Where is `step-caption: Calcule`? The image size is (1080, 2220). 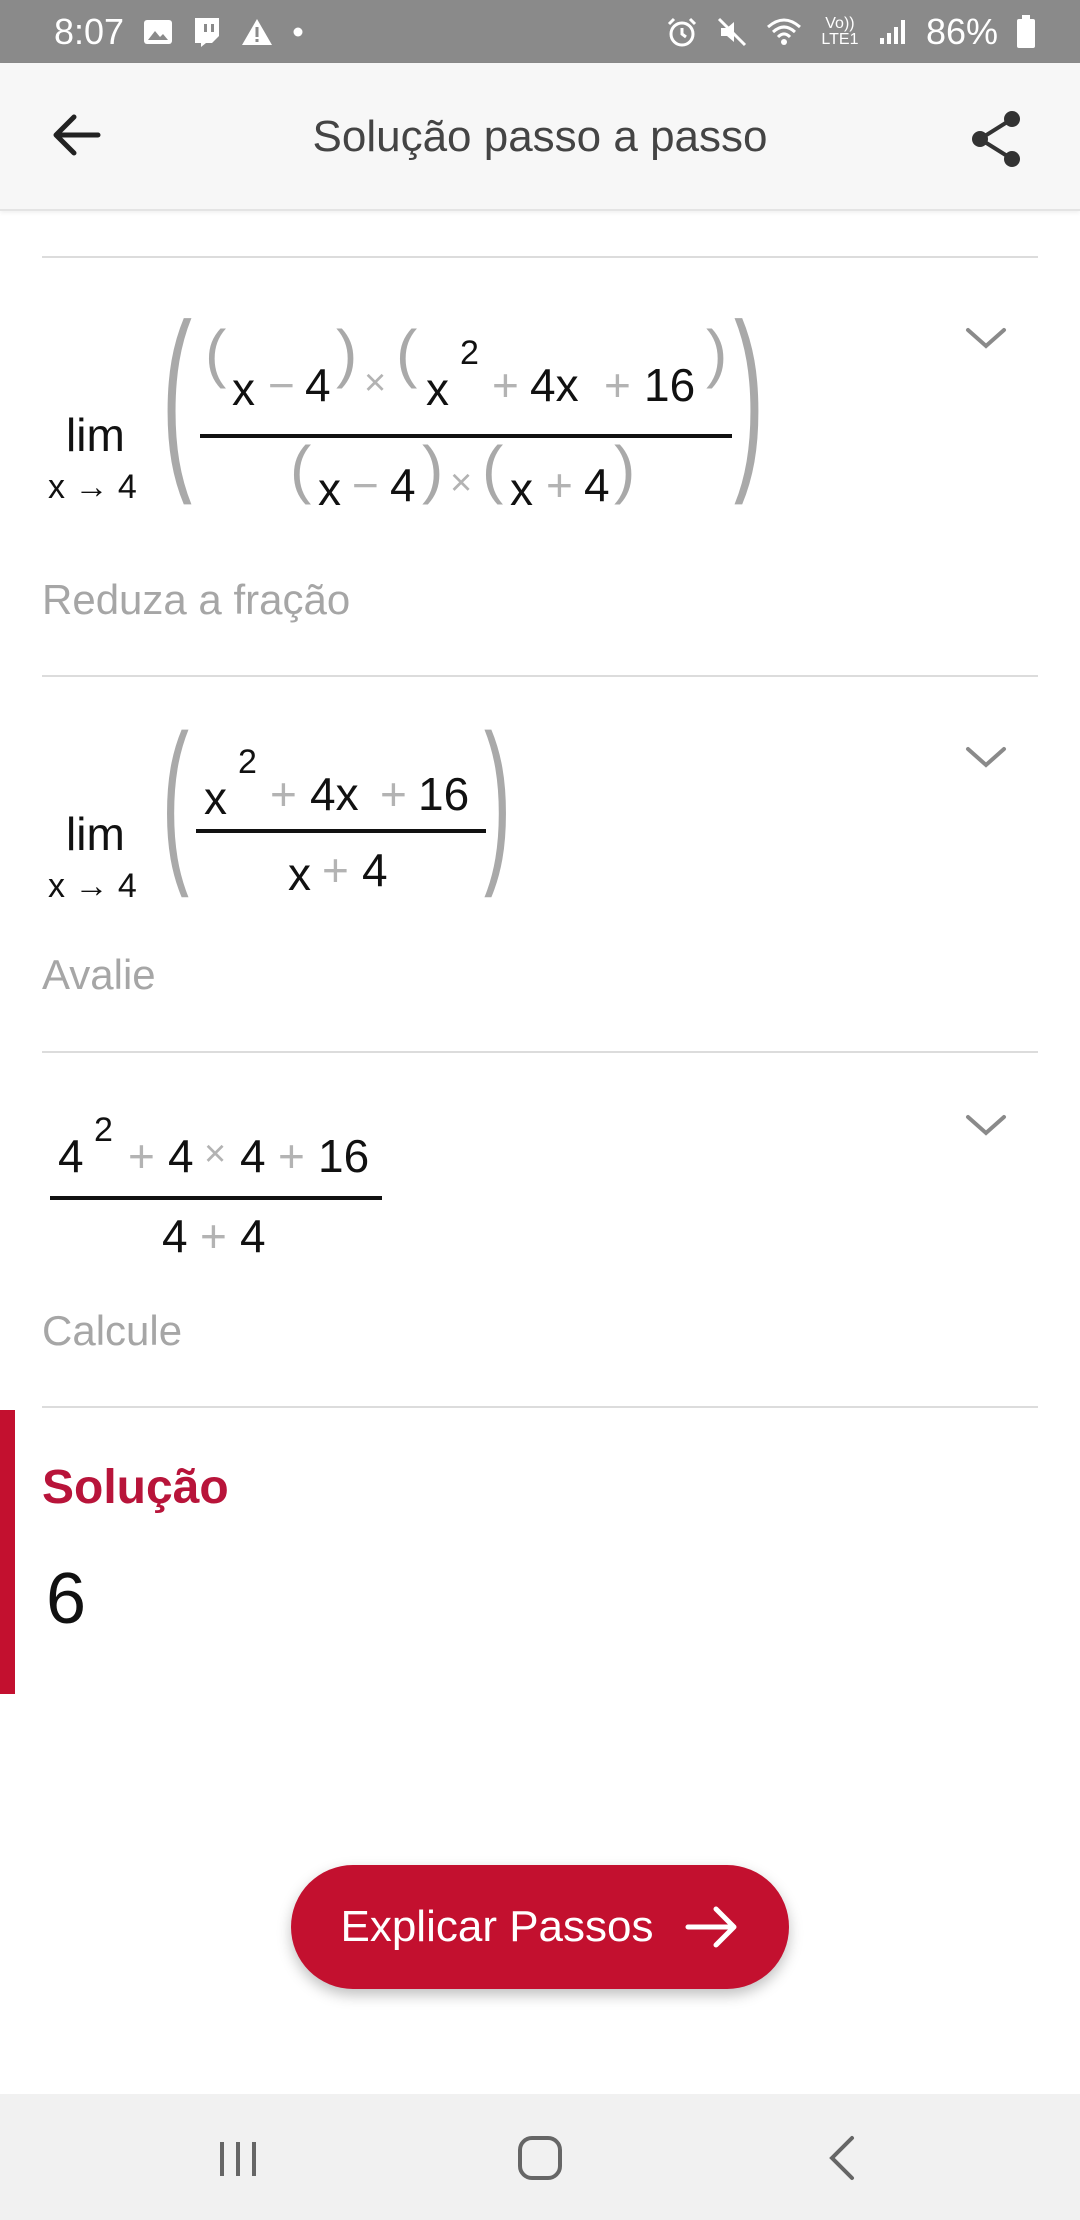 step-caption: Calcule is located at coordinates (112, 1330).